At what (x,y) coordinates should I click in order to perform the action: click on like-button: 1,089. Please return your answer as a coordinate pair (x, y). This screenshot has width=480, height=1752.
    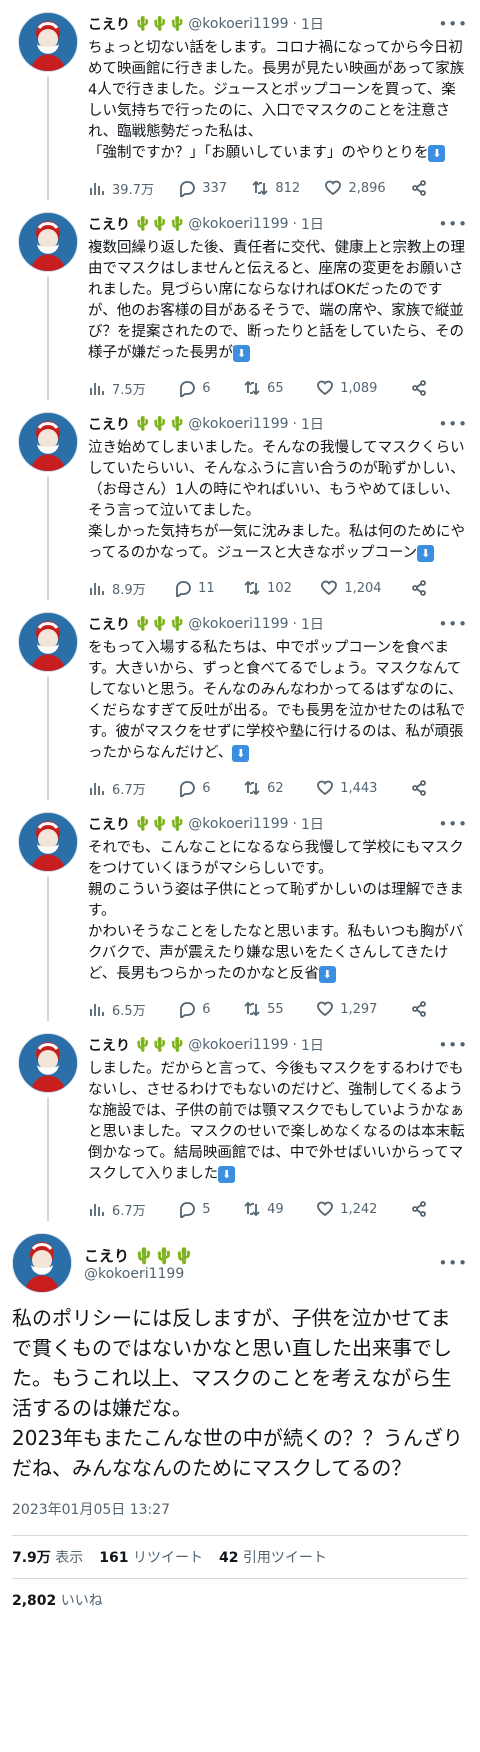
    Looking at the image, I should click on (346, 388).